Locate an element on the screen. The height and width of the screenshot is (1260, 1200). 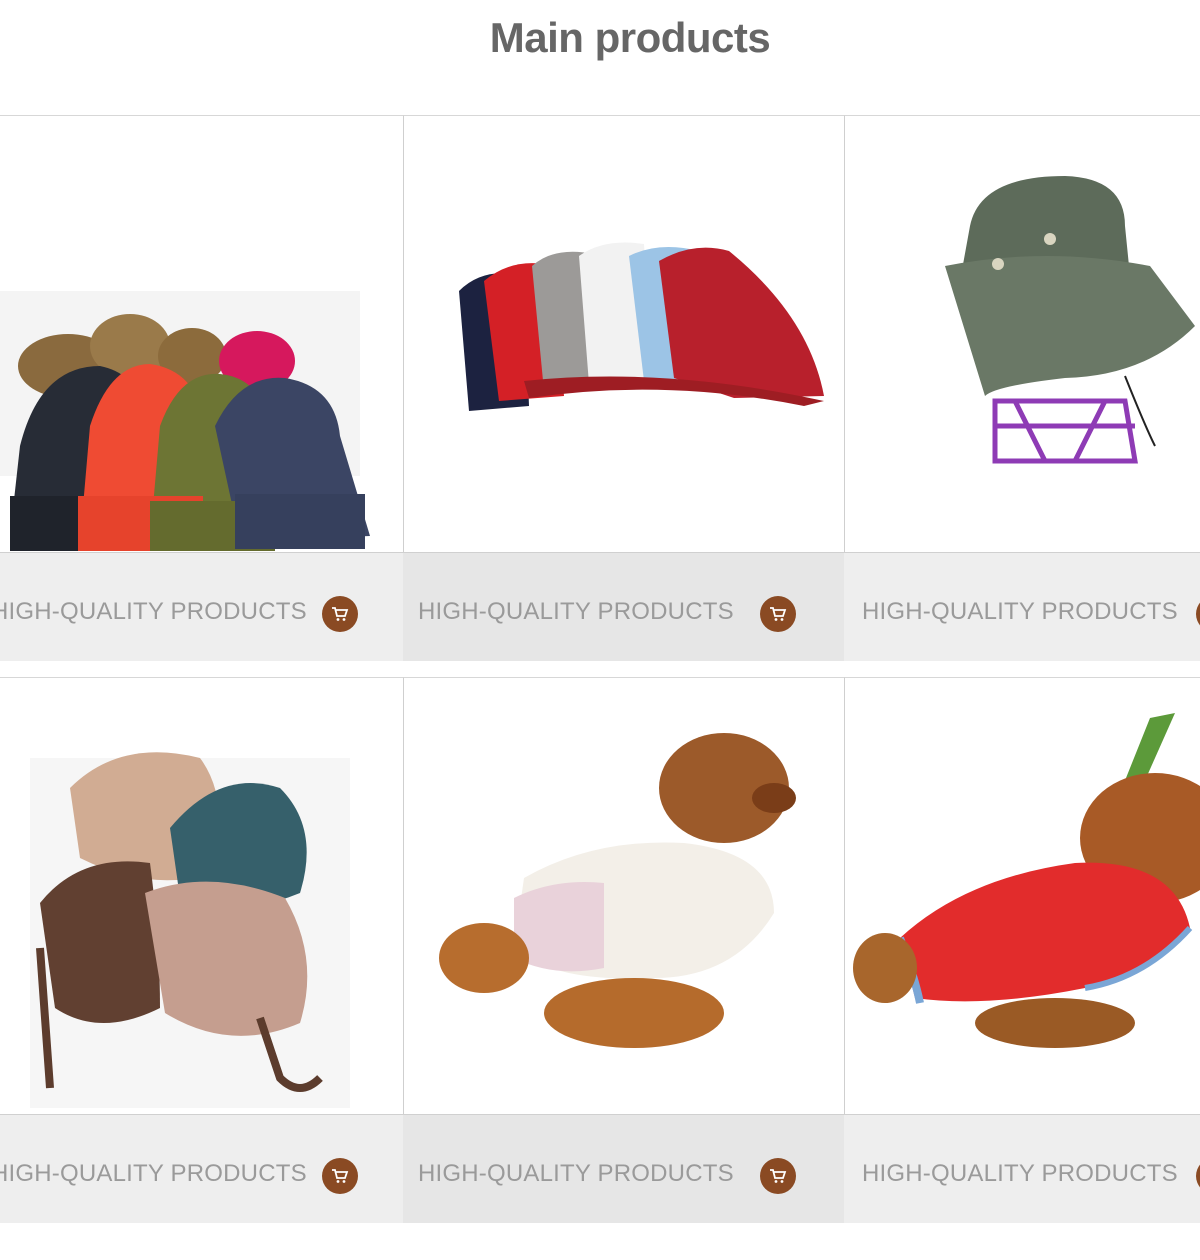
caps-image is located at coordinates (641, 326).